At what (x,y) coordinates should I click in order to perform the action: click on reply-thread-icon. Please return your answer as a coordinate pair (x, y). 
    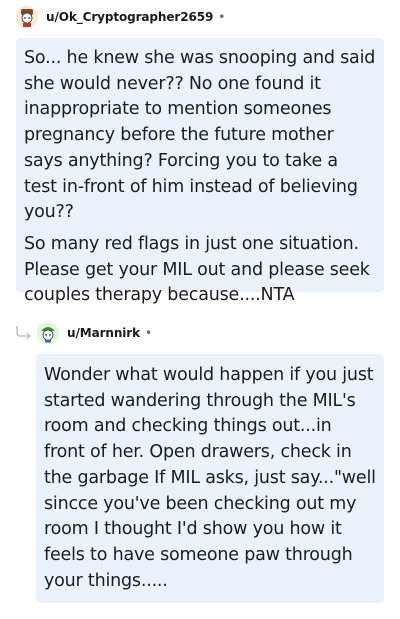
    Looking at the image, I should click on (23, 333).